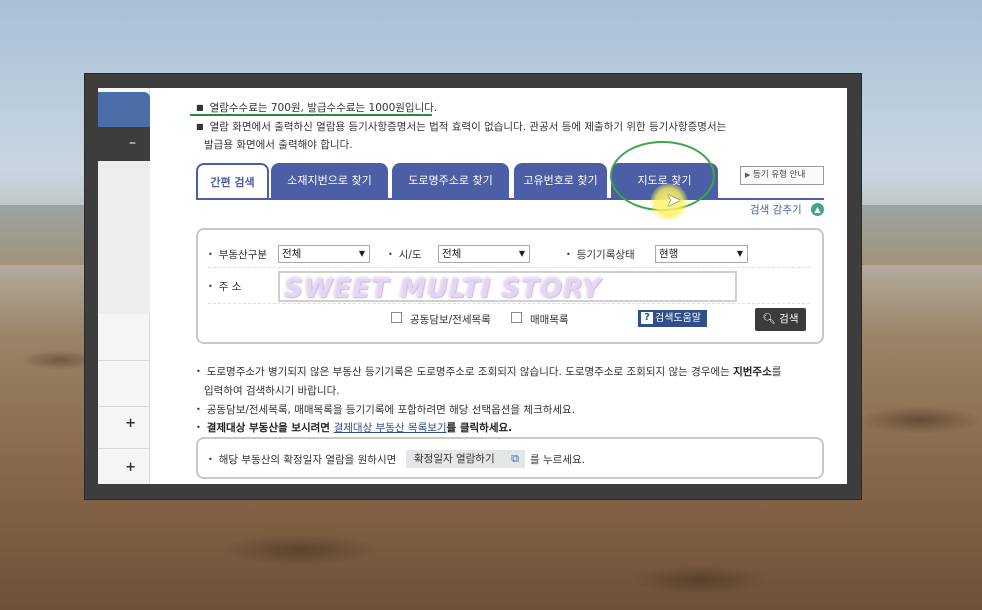 The width and height of the screenshot is (982, 610). What do you see at coordinates (748, 175) in the screenshot?
I see `play-arrow-icon: ▶` at bounding box center [748, 175].